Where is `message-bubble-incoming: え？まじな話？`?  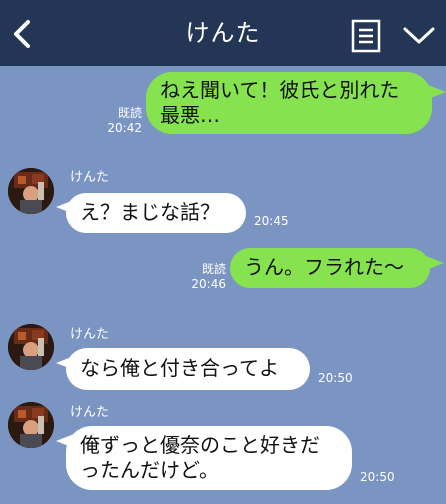 message-bubble-incoming: え？まじな話？ is located at coordinates (156, 213).